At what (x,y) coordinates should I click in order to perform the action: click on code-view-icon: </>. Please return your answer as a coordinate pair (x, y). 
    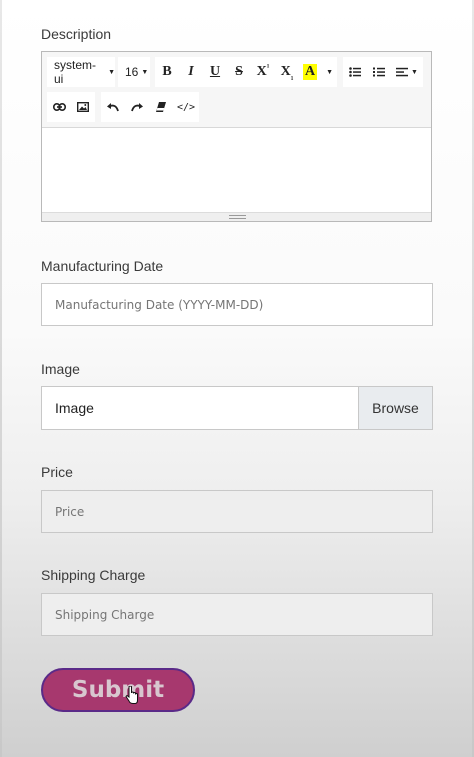
    Looking at the image, I should click on (186, 107).